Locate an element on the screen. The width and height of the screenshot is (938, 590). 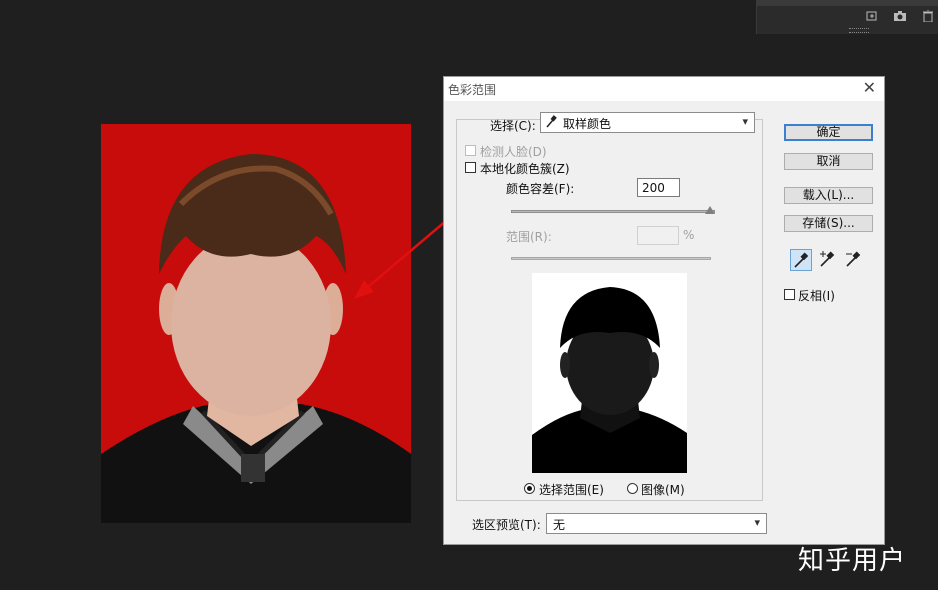
layers-panel-fragment is located at coordinates (847, 17).